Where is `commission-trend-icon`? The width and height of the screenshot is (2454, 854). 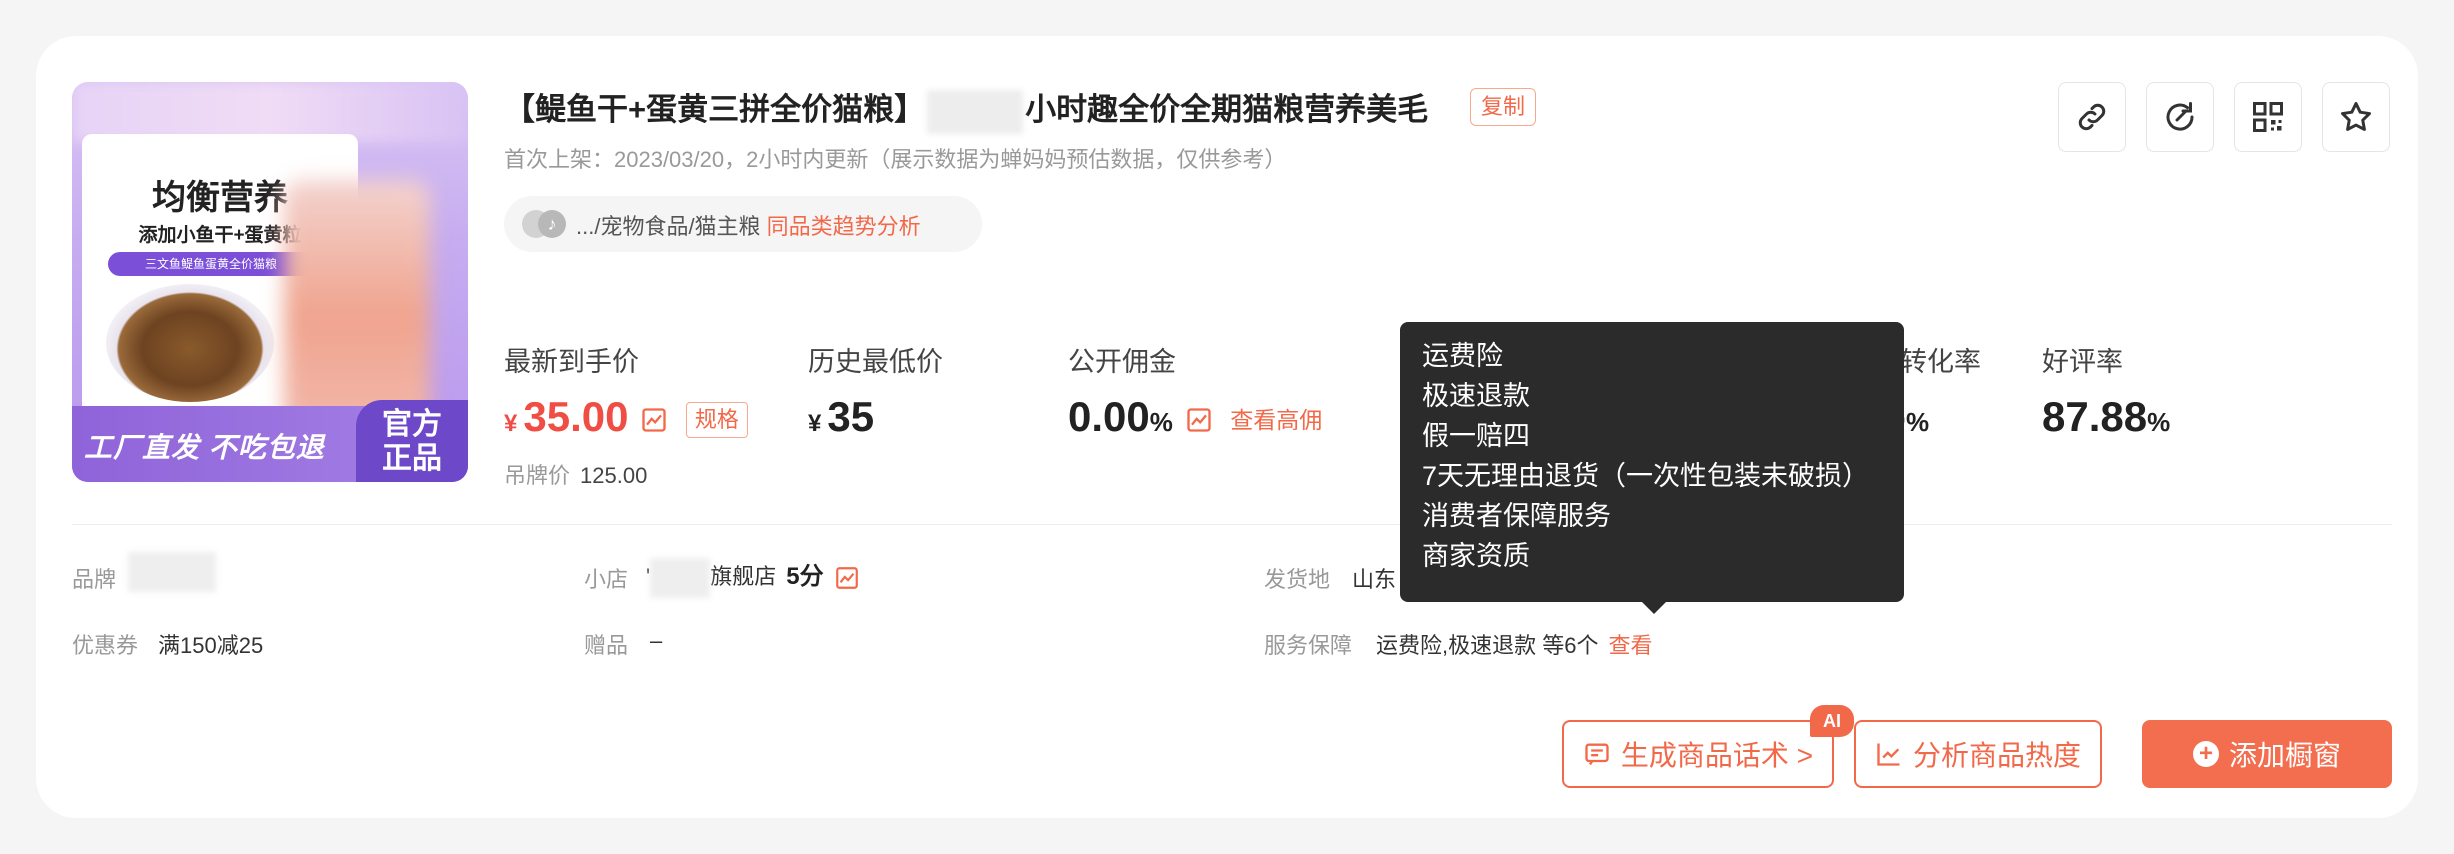 commission-trend-icon is located at coordinates (1199, 420).